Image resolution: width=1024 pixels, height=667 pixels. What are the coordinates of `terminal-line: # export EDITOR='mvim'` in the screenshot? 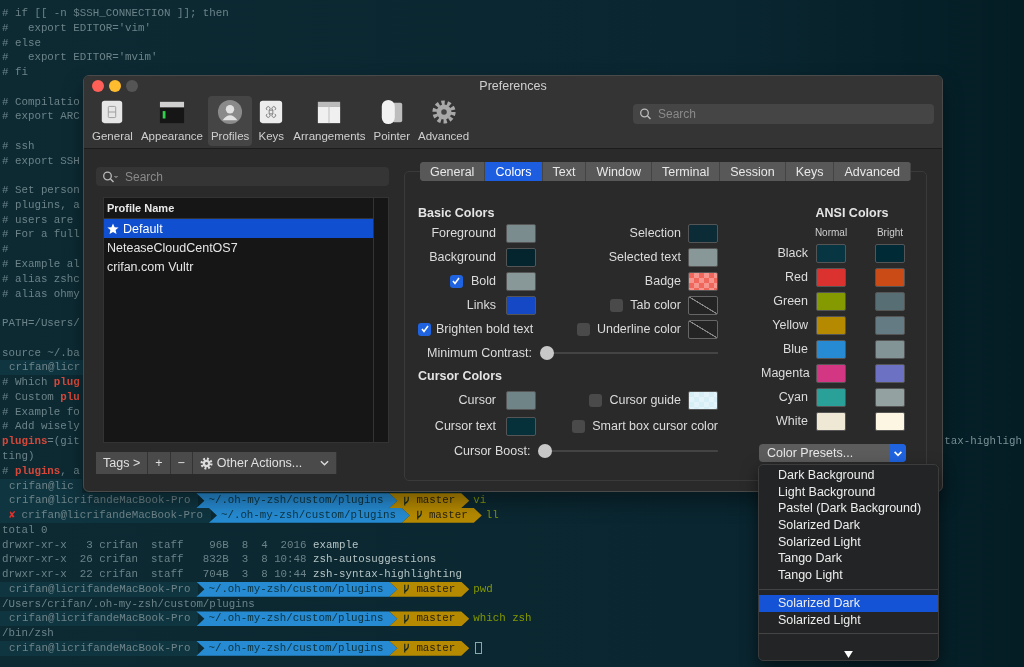 It's located at (79, 58).